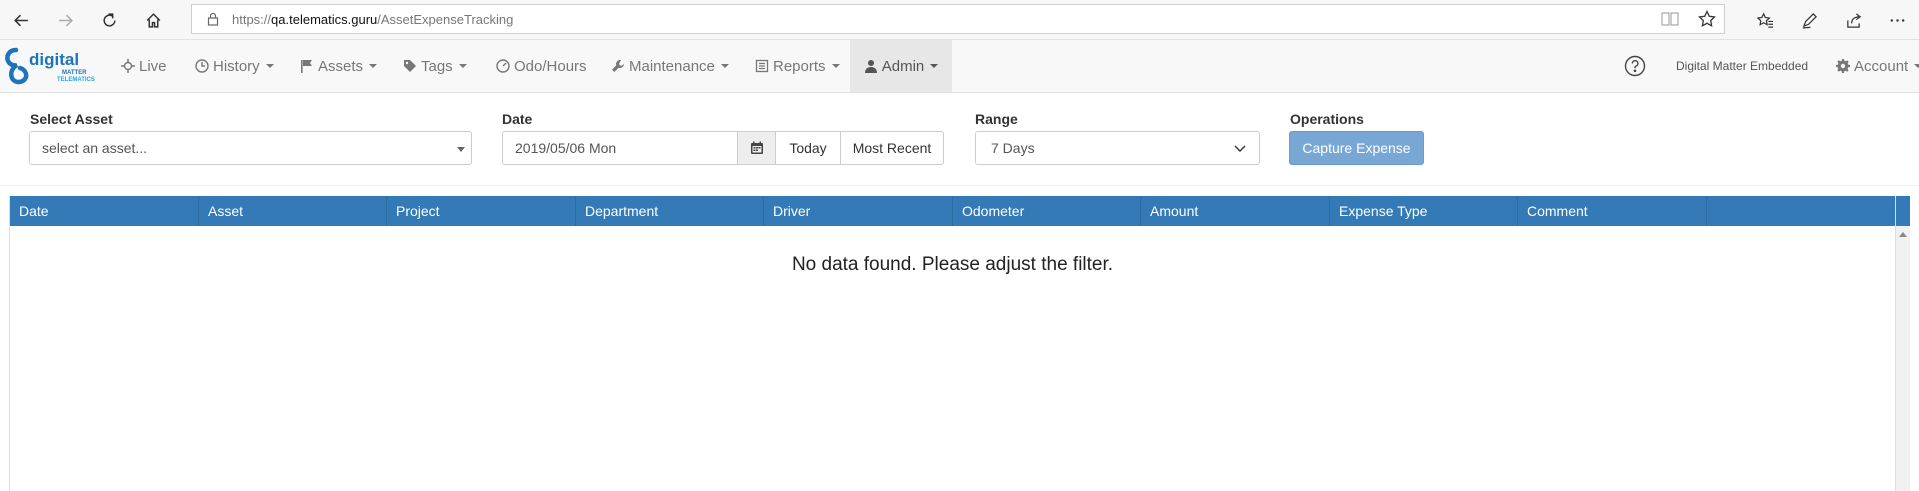  Describe the element at coordinates (892, 148) in the screenshot. I see `most-recent-button: Most Recent` at that location.